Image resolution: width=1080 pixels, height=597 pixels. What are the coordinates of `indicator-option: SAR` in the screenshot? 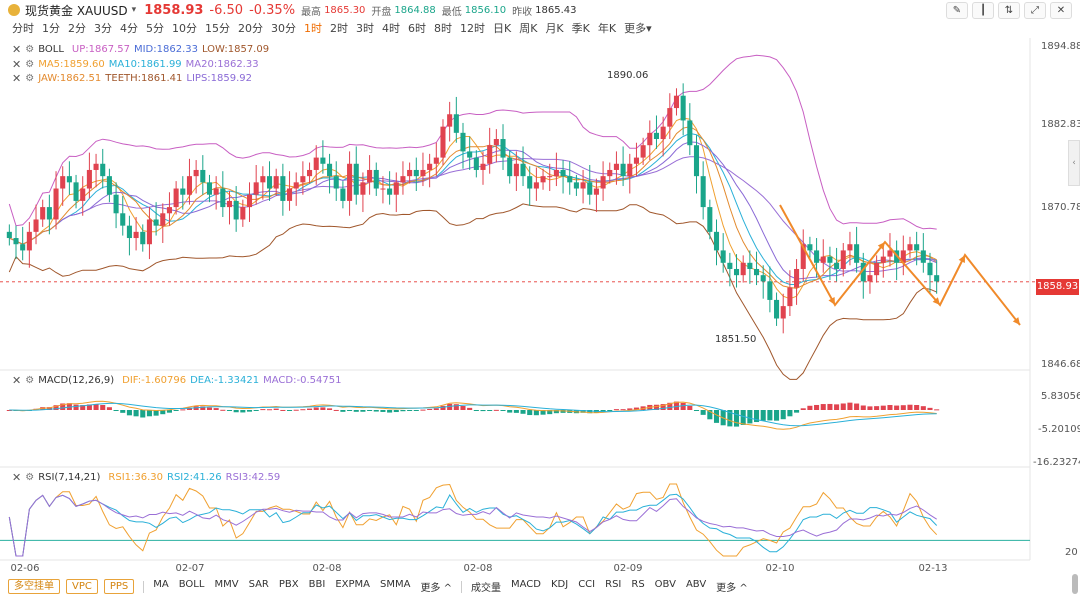 It's located at (259, 586).